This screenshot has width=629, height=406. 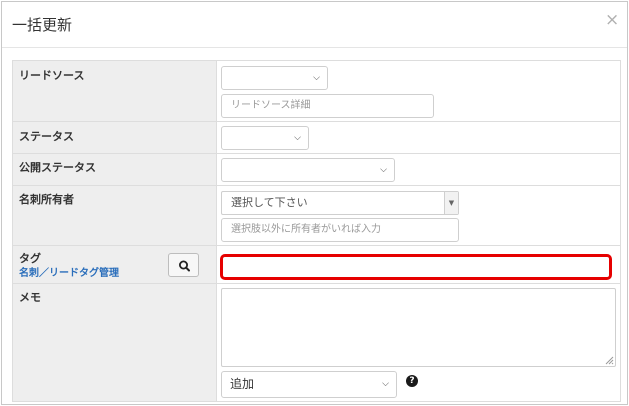 I want to click on help-icon: ?, so click(x=412, y=381).